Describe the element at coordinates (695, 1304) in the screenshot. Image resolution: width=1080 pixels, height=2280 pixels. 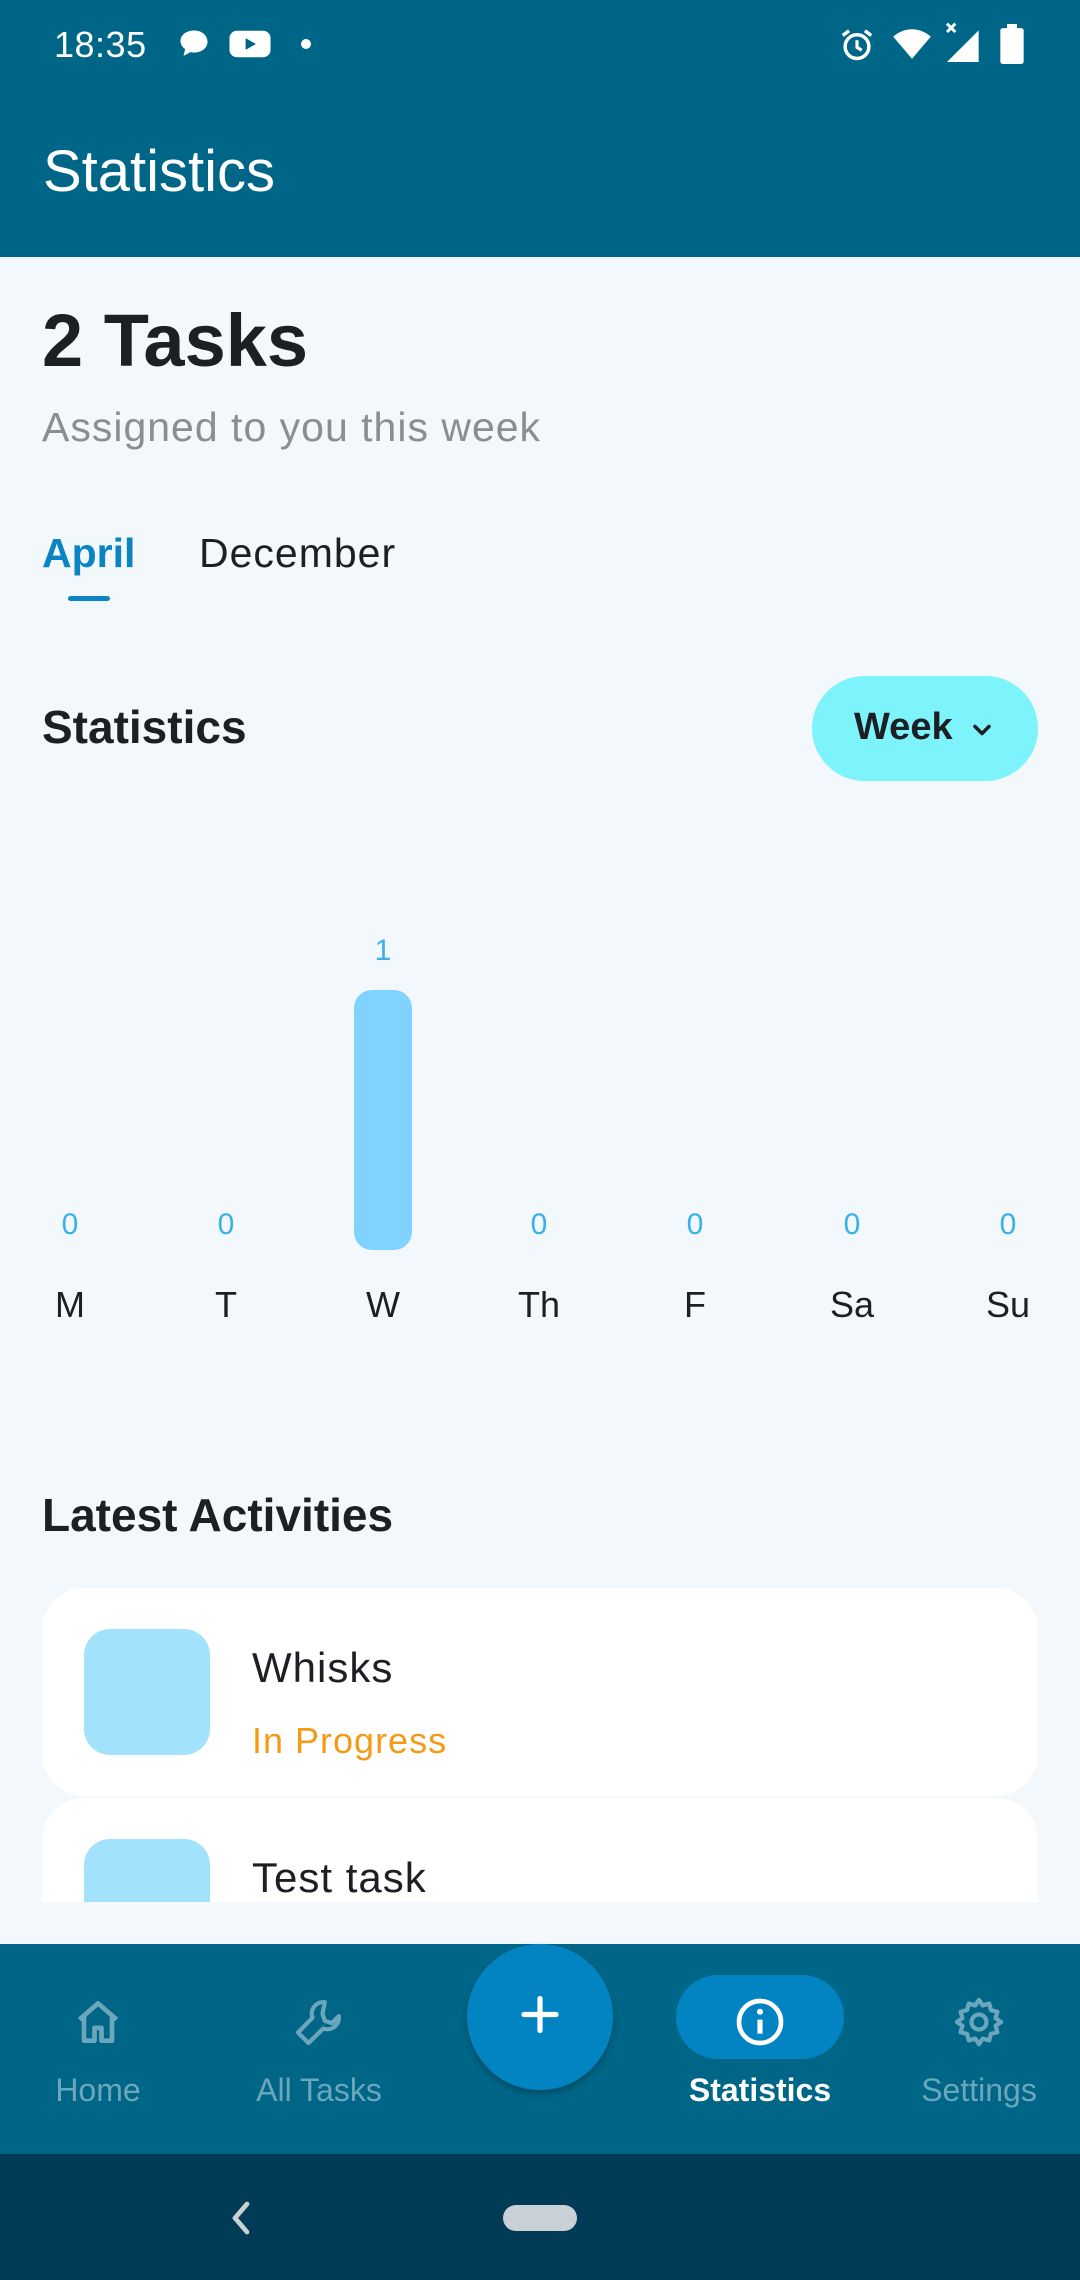
I see `chart-day-label: F` at that location.